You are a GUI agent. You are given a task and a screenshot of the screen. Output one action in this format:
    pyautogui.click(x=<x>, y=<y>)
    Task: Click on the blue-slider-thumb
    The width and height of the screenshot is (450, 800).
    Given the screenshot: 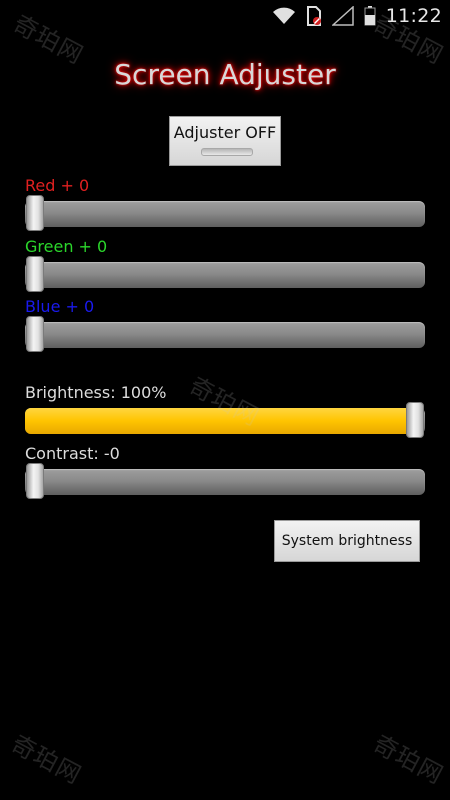 What is the action you would take?
    pyautogui.click(x=35, y=334)
    